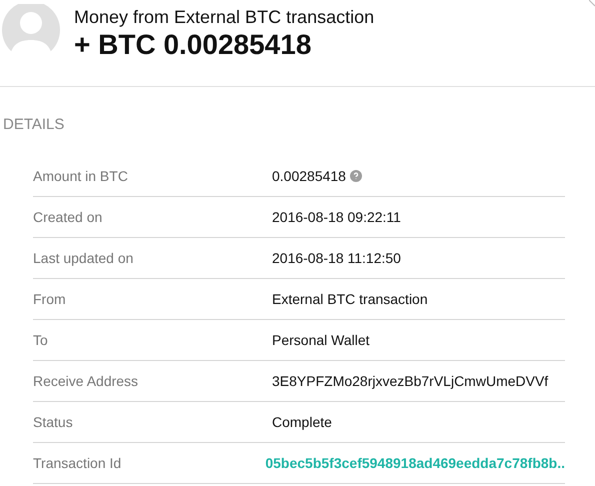 Image resolution: width=595 pixels, height=486 pixels. I want to click on detail-label: Status, so click(53, 422).